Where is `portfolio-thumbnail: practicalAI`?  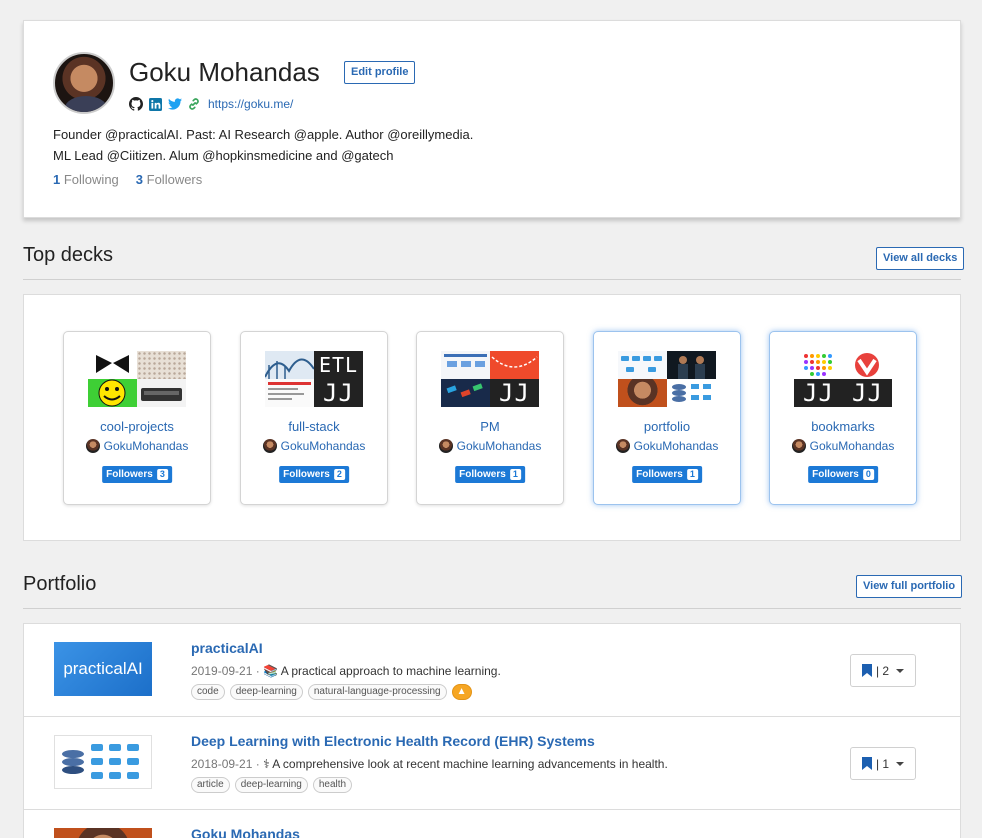 portfolio-thumbnail: practicalAI is located at coordinates (103, 669).